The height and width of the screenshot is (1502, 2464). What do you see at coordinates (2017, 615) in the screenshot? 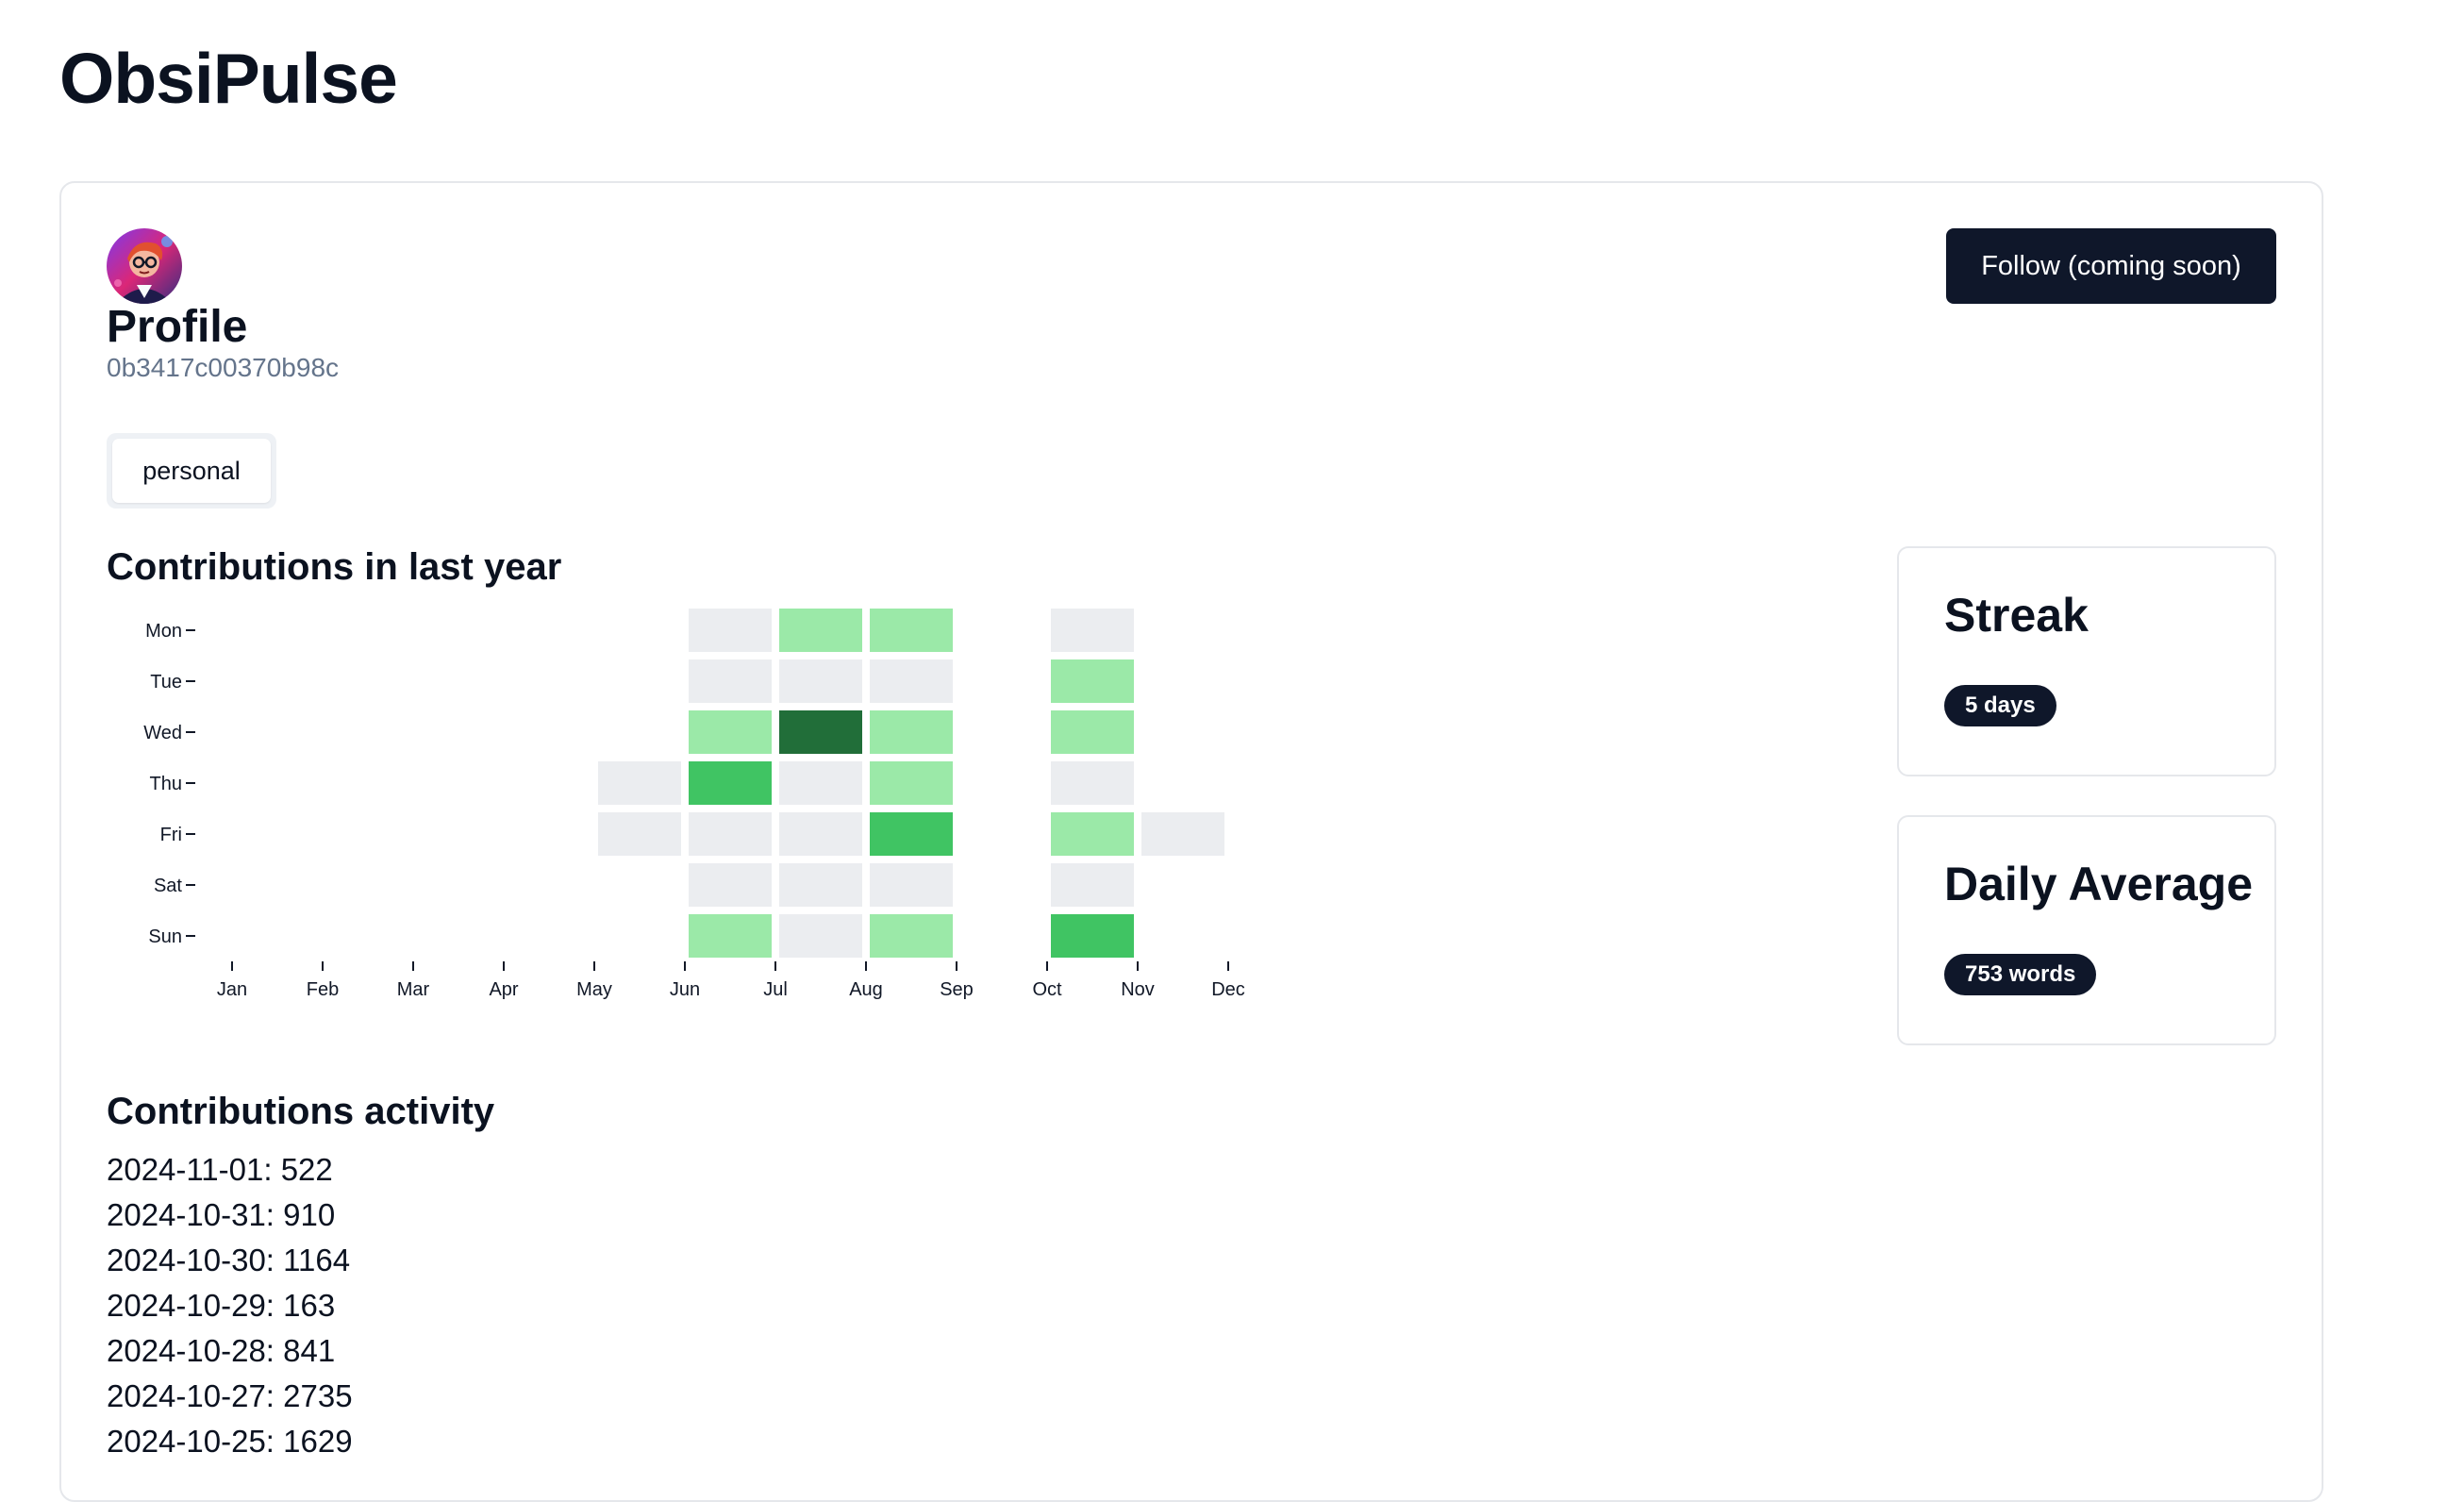
I see `streak-title: Streak` at bounding box center [2017, 615].